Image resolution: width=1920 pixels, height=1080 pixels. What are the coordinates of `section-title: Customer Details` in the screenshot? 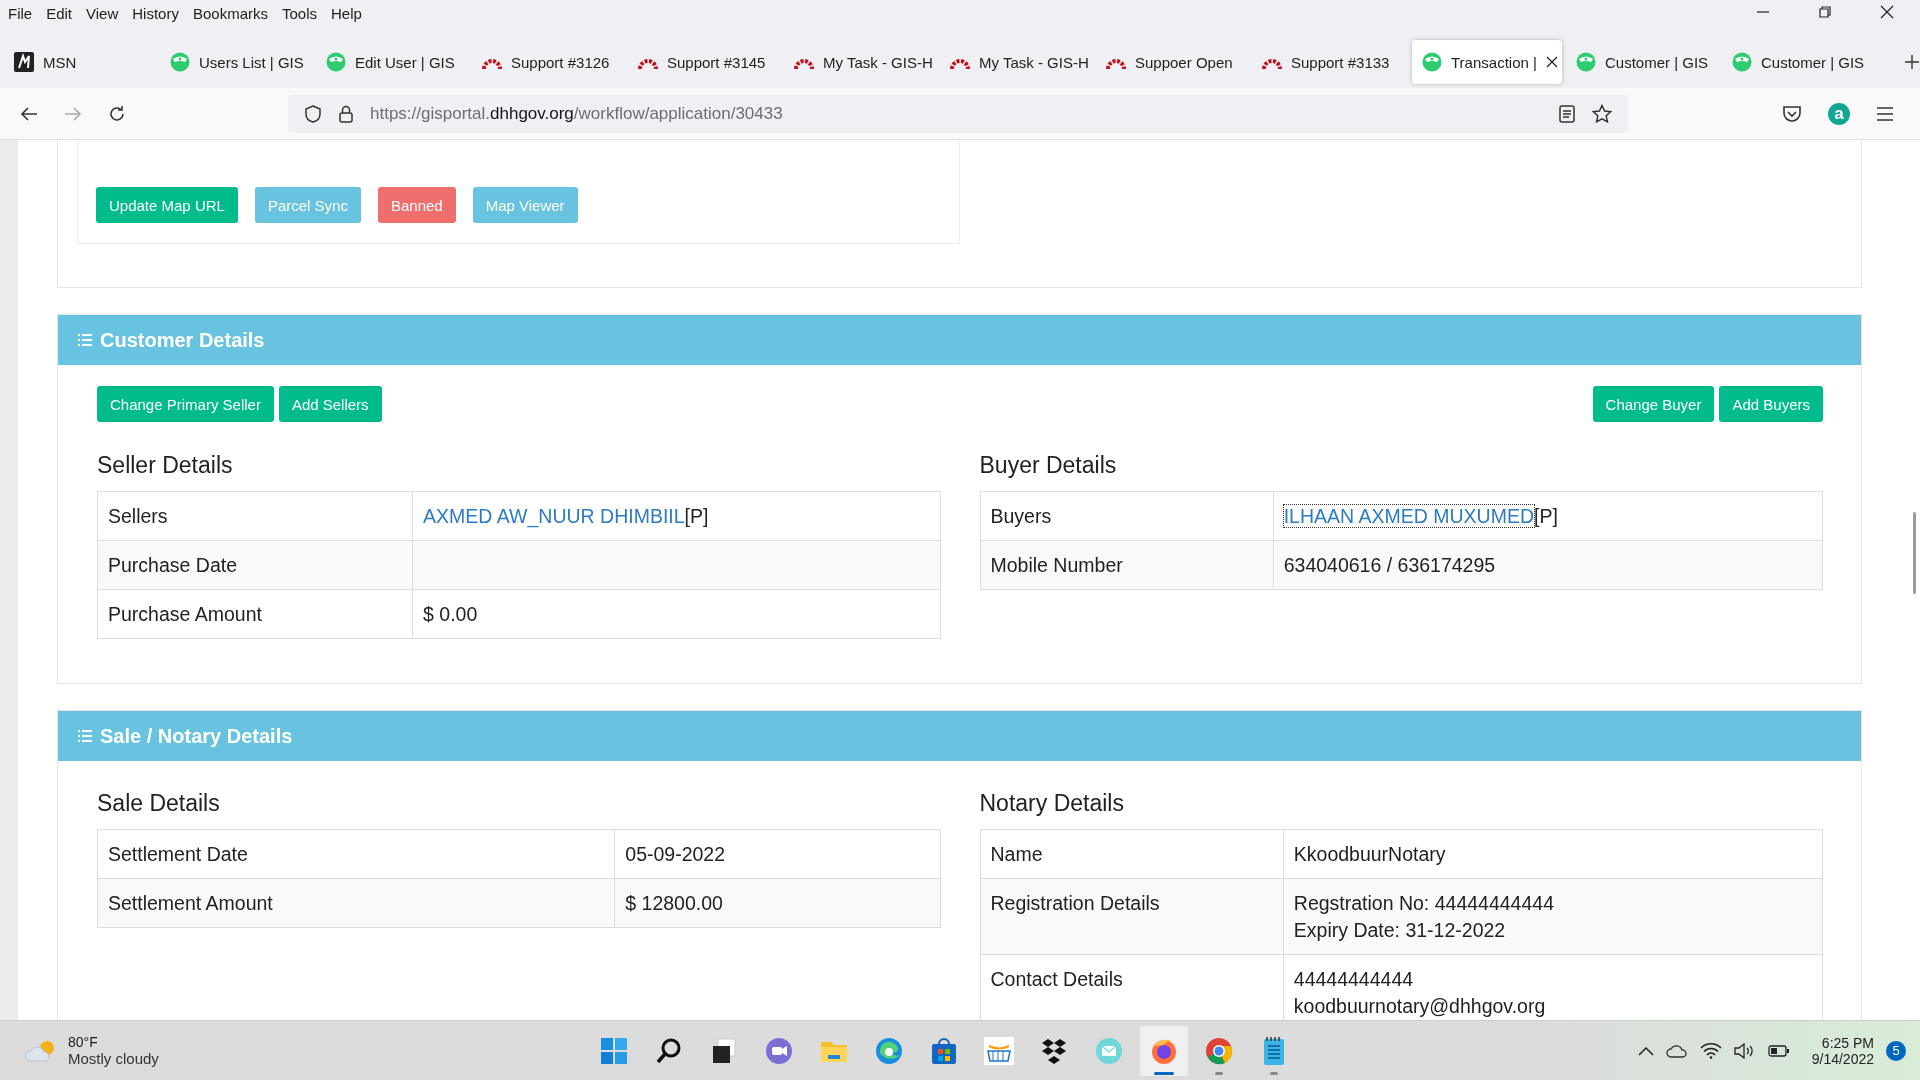 It's located at (182, 340).